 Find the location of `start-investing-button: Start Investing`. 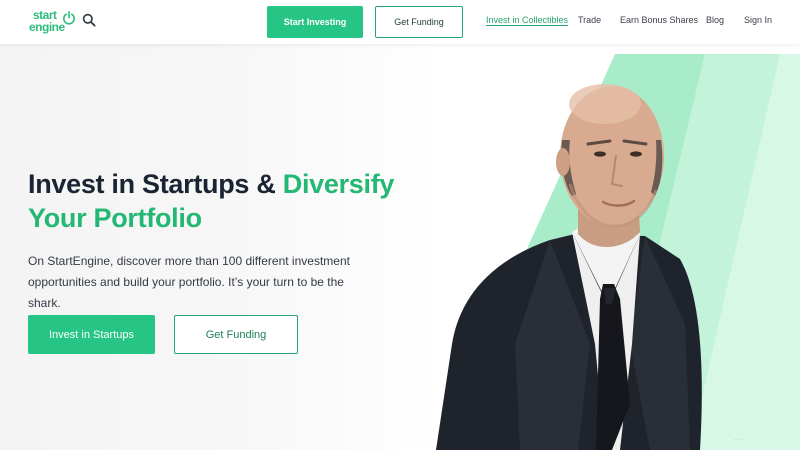

start-investing-button: Start Investing is located at coordinates (315, 22).